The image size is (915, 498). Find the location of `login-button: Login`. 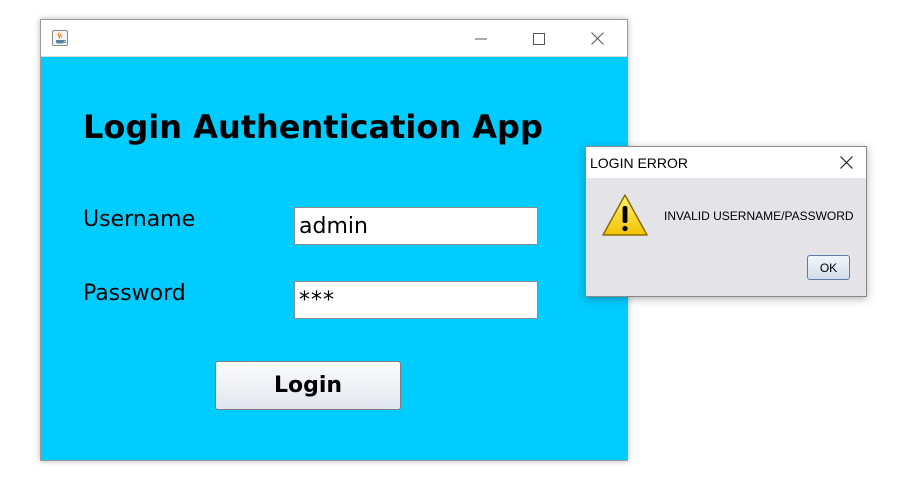

login-button: Login is located at coordinates (308, 385).